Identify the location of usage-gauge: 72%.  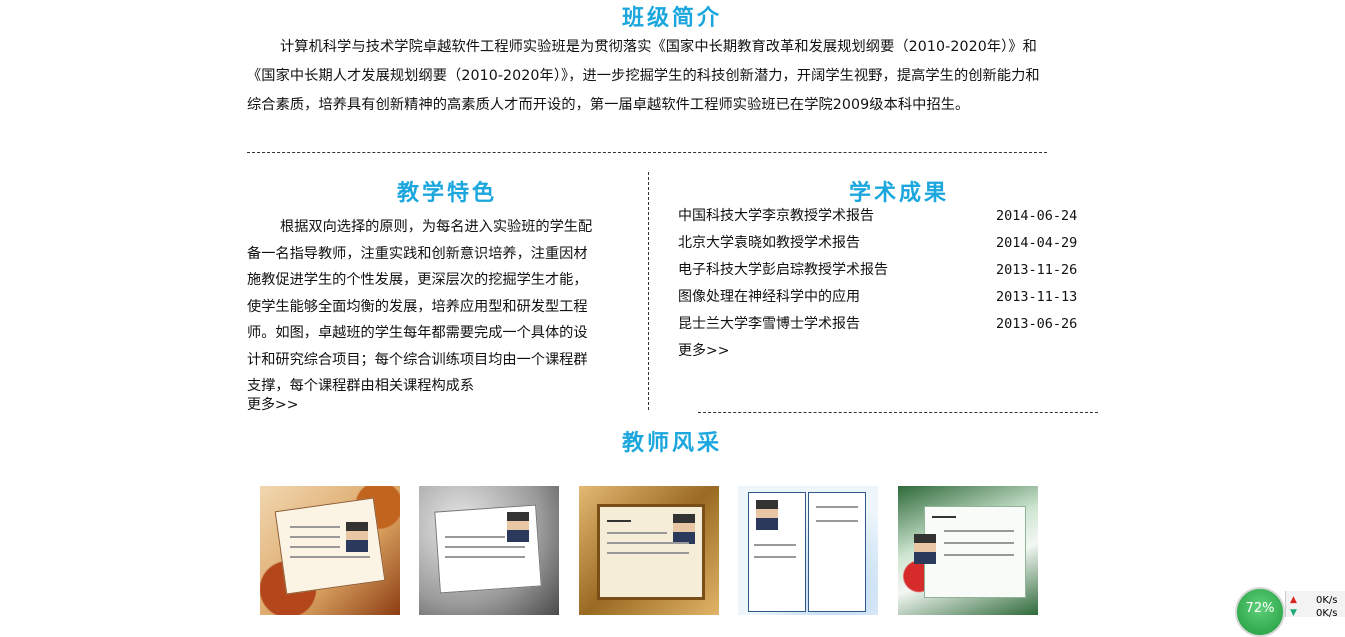
(1260, 612).